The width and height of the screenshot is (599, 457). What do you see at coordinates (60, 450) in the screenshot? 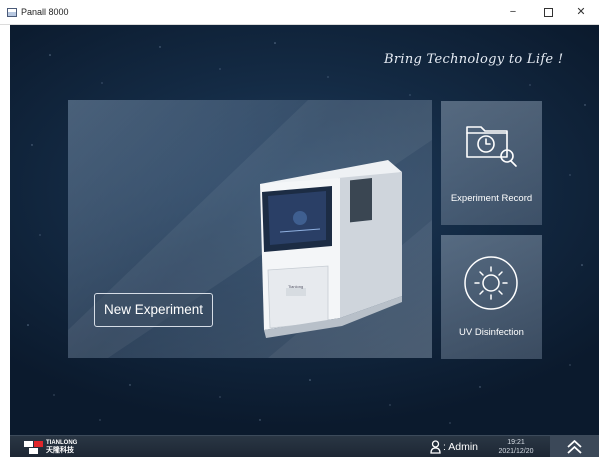
I see `logo-chinese-text: 天隆科技` at bounding box center [60, 450].